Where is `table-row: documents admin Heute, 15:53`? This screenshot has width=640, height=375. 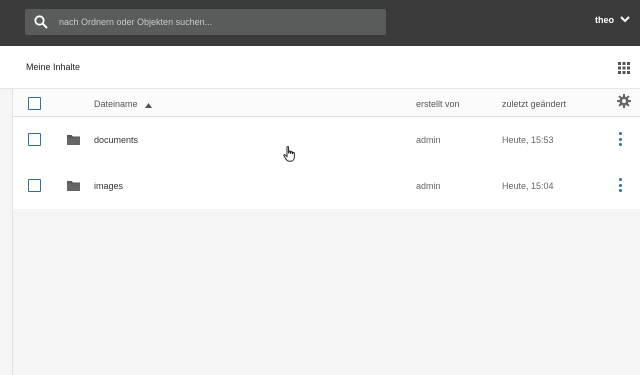
table-row: documents admin Heute, 15:53 is located at coordinates (326, 140).